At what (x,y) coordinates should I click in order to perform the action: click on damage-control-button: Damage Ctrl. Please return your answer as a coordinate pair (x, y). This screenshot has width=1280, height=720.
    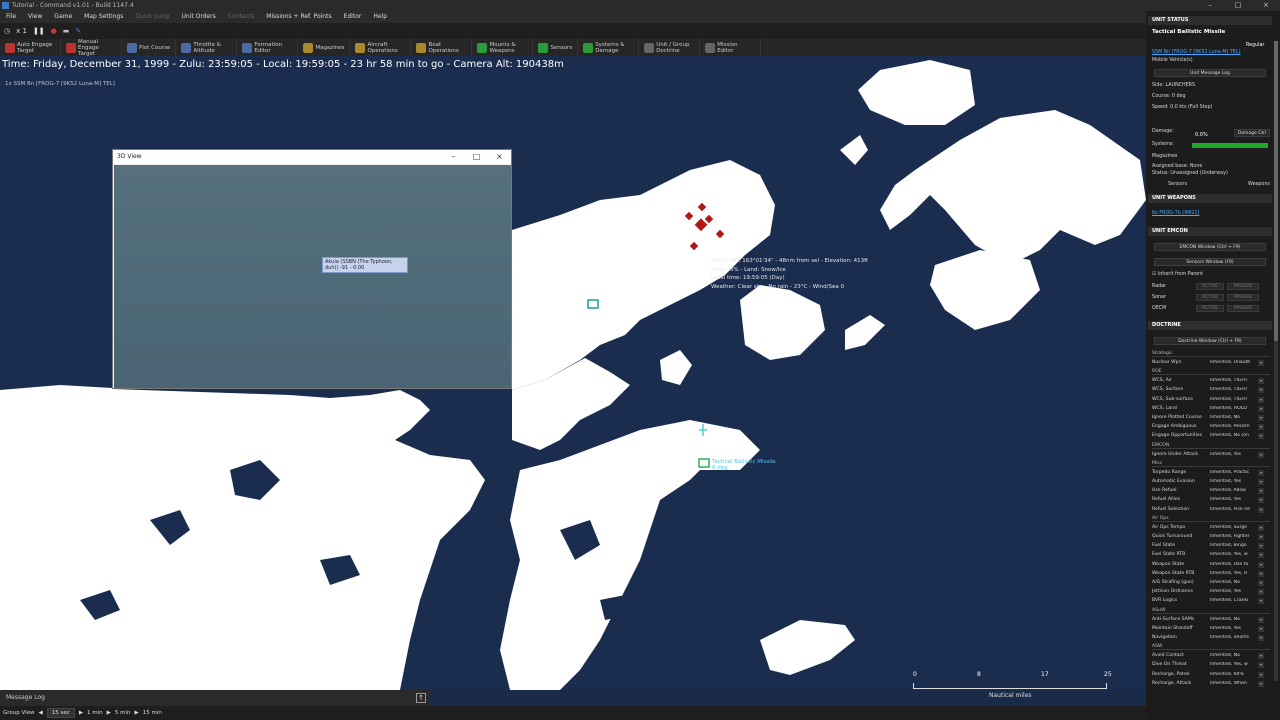
    Looking at the image, I should click on (1252, 133).